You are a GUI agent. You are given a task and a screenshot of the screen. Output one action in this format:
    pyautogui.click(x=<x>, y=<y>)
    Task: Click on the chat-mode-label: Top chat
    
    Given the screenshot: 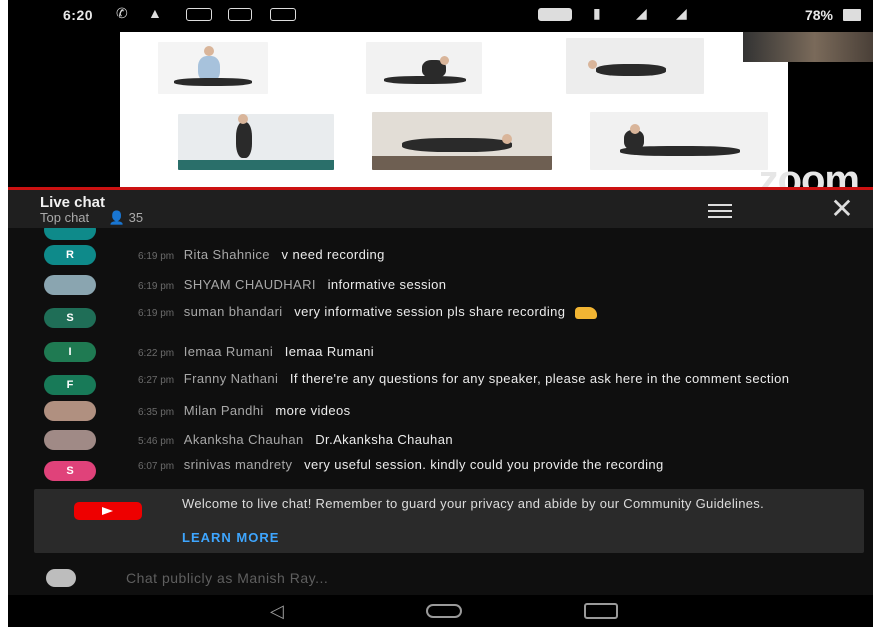 What is the action you would take?
    pyautogui.click(x=65, y=217)
    